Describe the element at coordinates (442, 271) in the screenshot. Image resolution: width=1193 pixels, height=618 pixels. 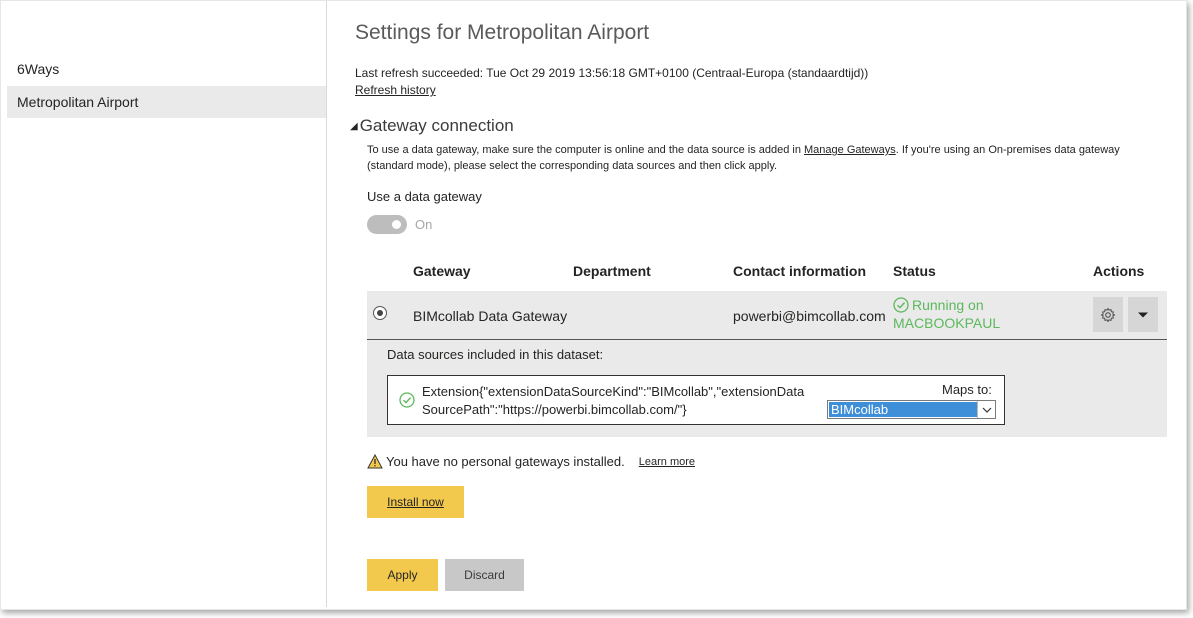
I see `column-header-gateway: Gateway` at that location.